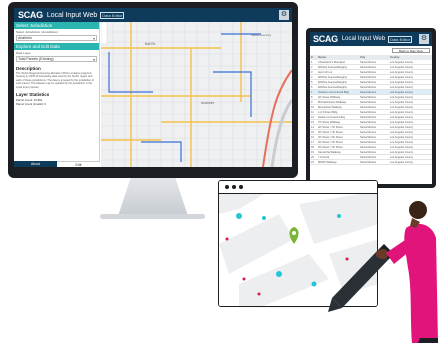 The height and width of the screenshot is (343, 438). Describe the element at coordinates (36, 59) in the screenshot. I see `data-layer-value: Total Parcels (Existing)` at that location.